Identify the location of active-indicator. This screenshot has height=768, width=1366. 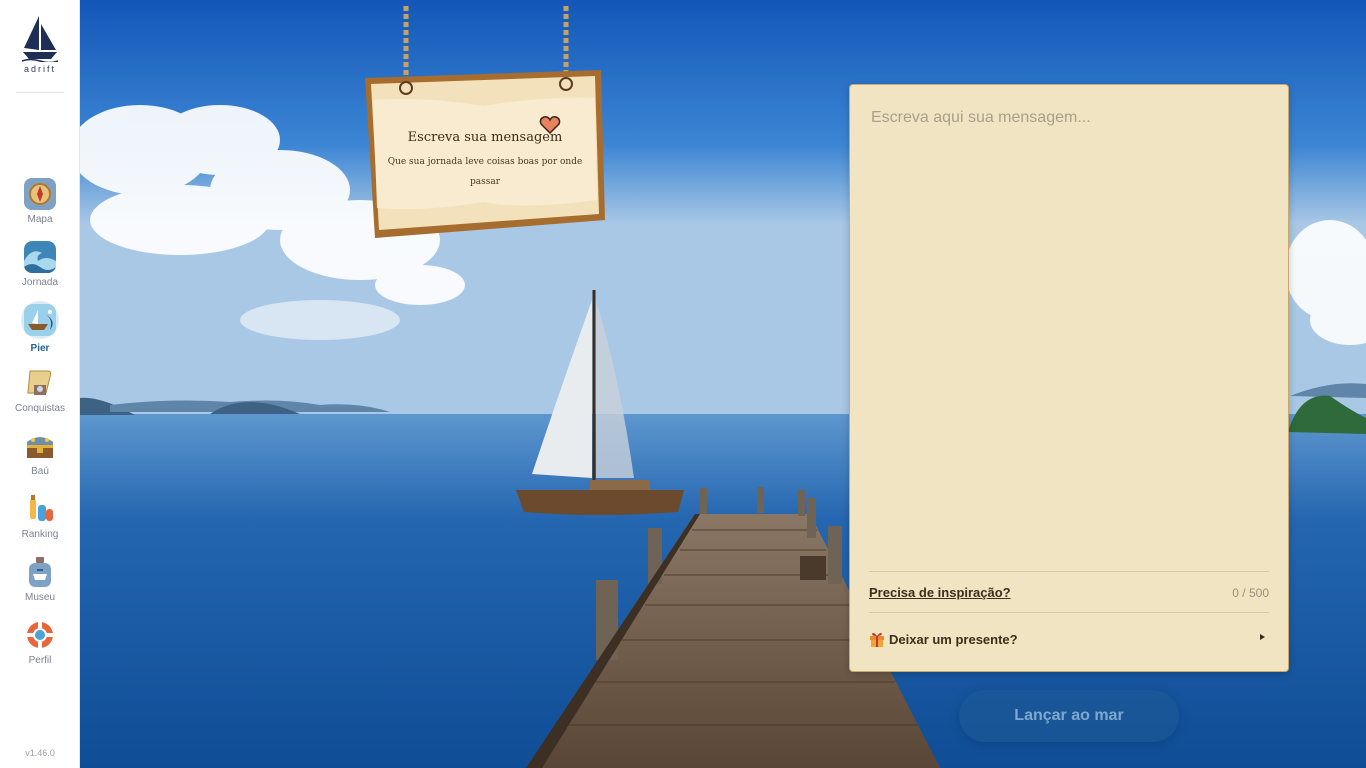
(40, 320).